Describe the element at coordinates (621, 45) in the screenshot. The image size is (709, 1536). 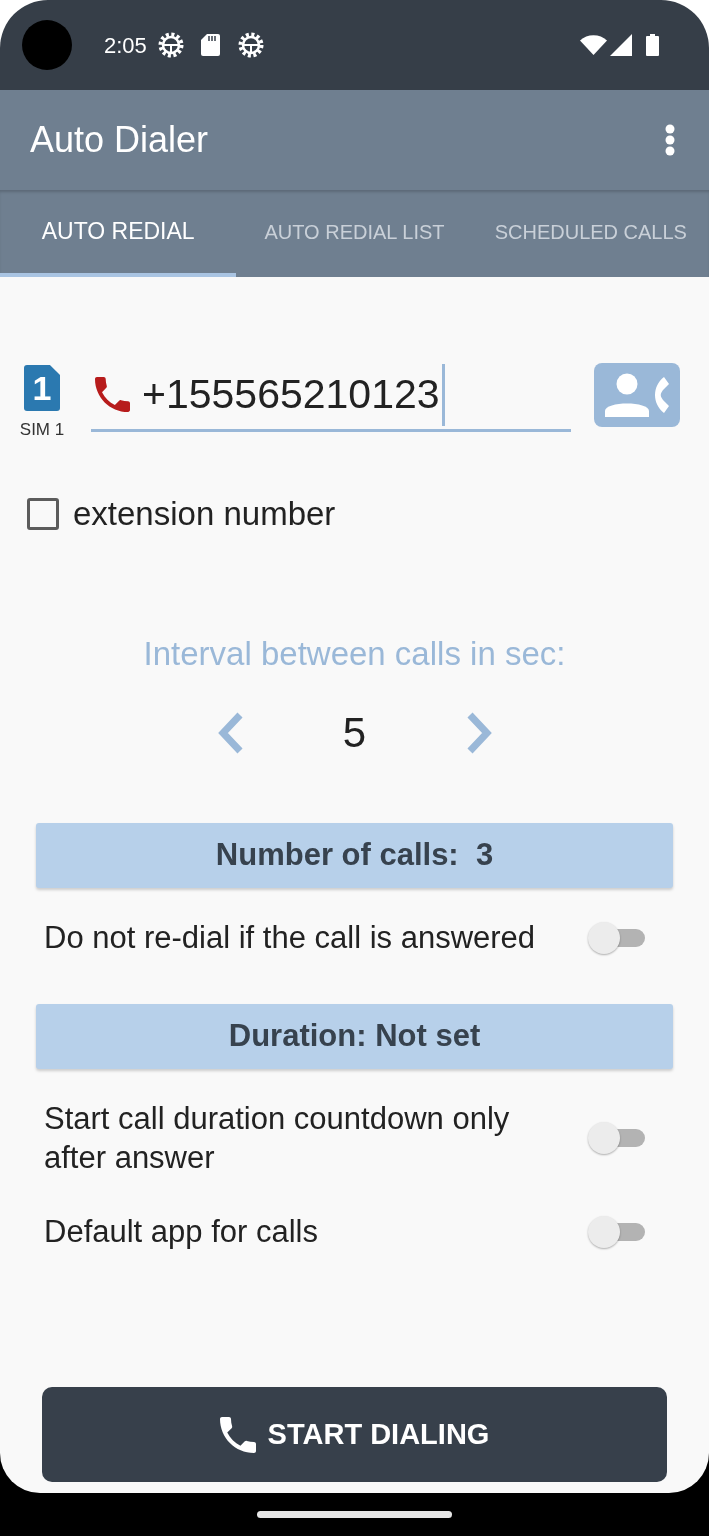
I see `signal-icon` at that location.